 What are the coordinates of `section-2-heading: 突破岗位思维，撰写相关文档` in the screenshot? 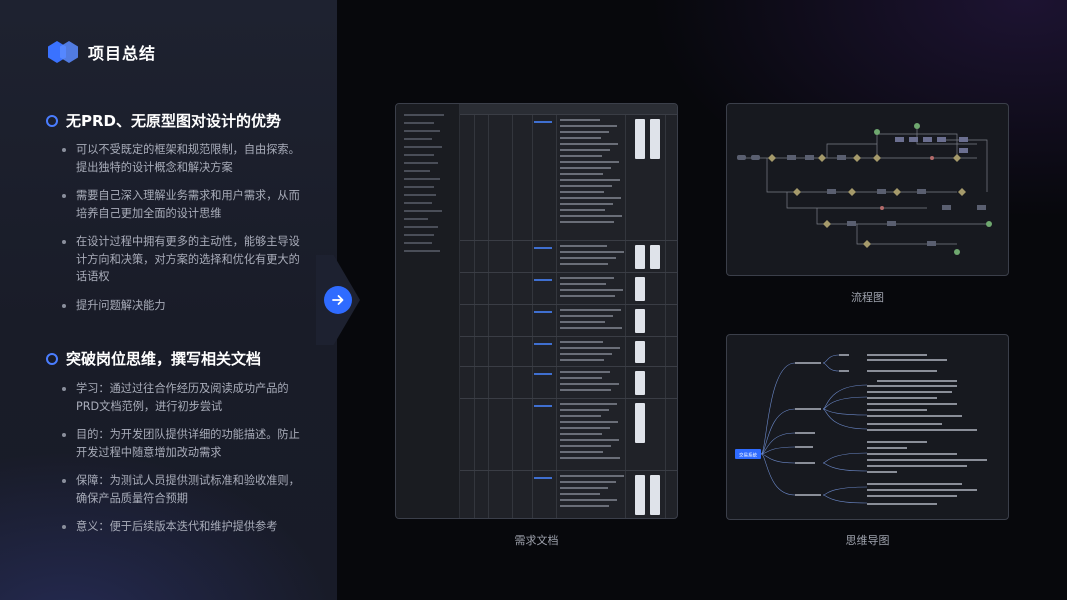 It's located at (153, 358).